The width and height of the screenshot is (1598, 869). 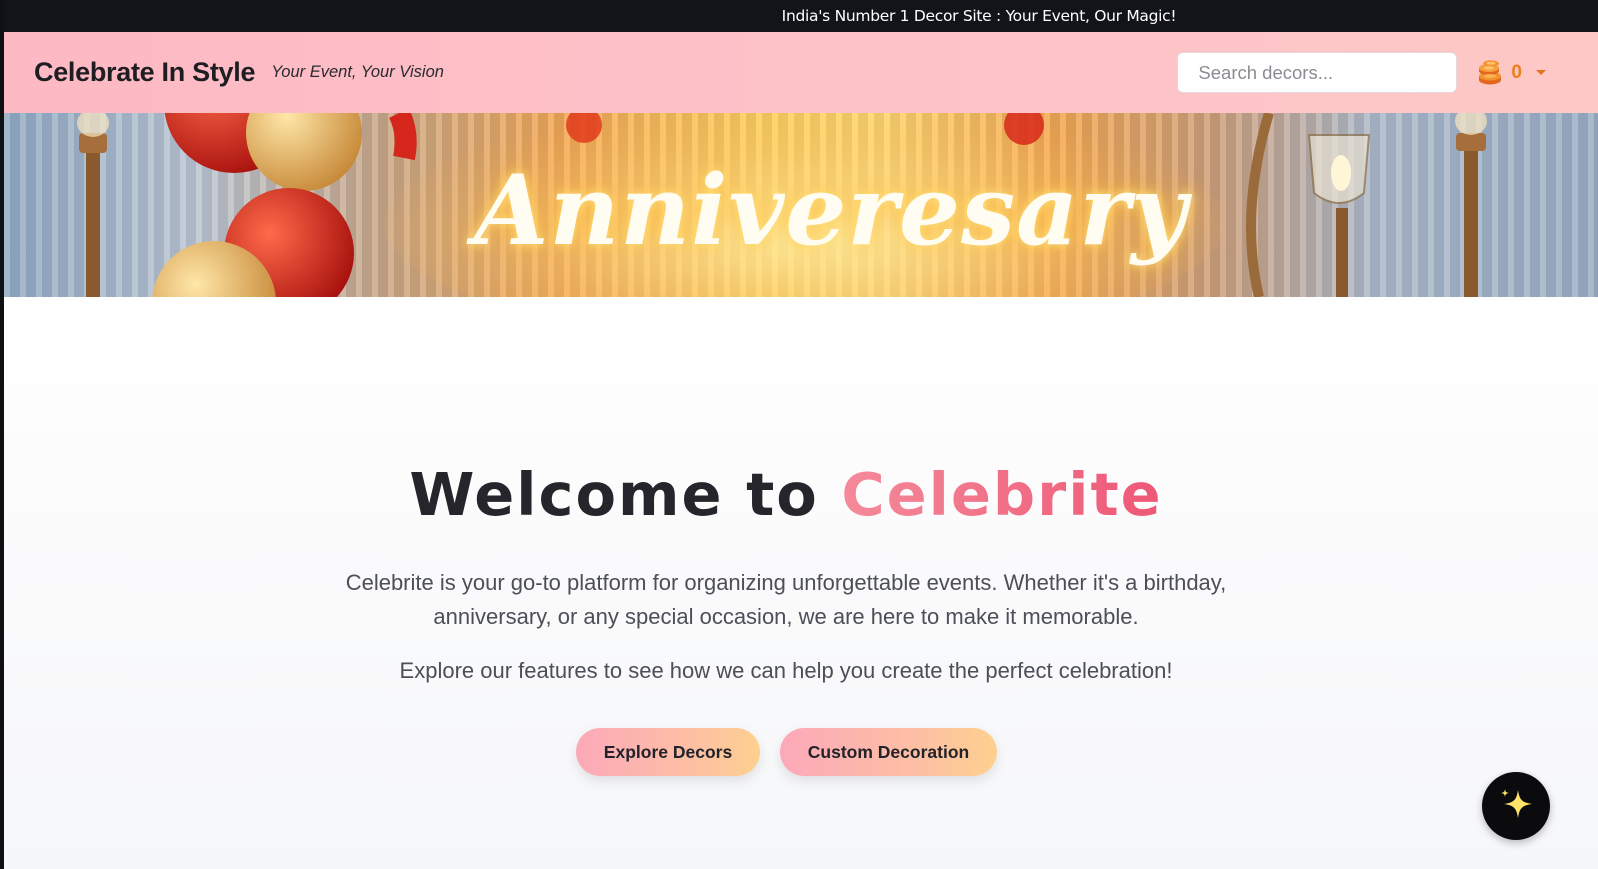 What do you see at coordinates (1317, 72) in the screenshot?
I see `search-input` at bounding box center [1317, 72].